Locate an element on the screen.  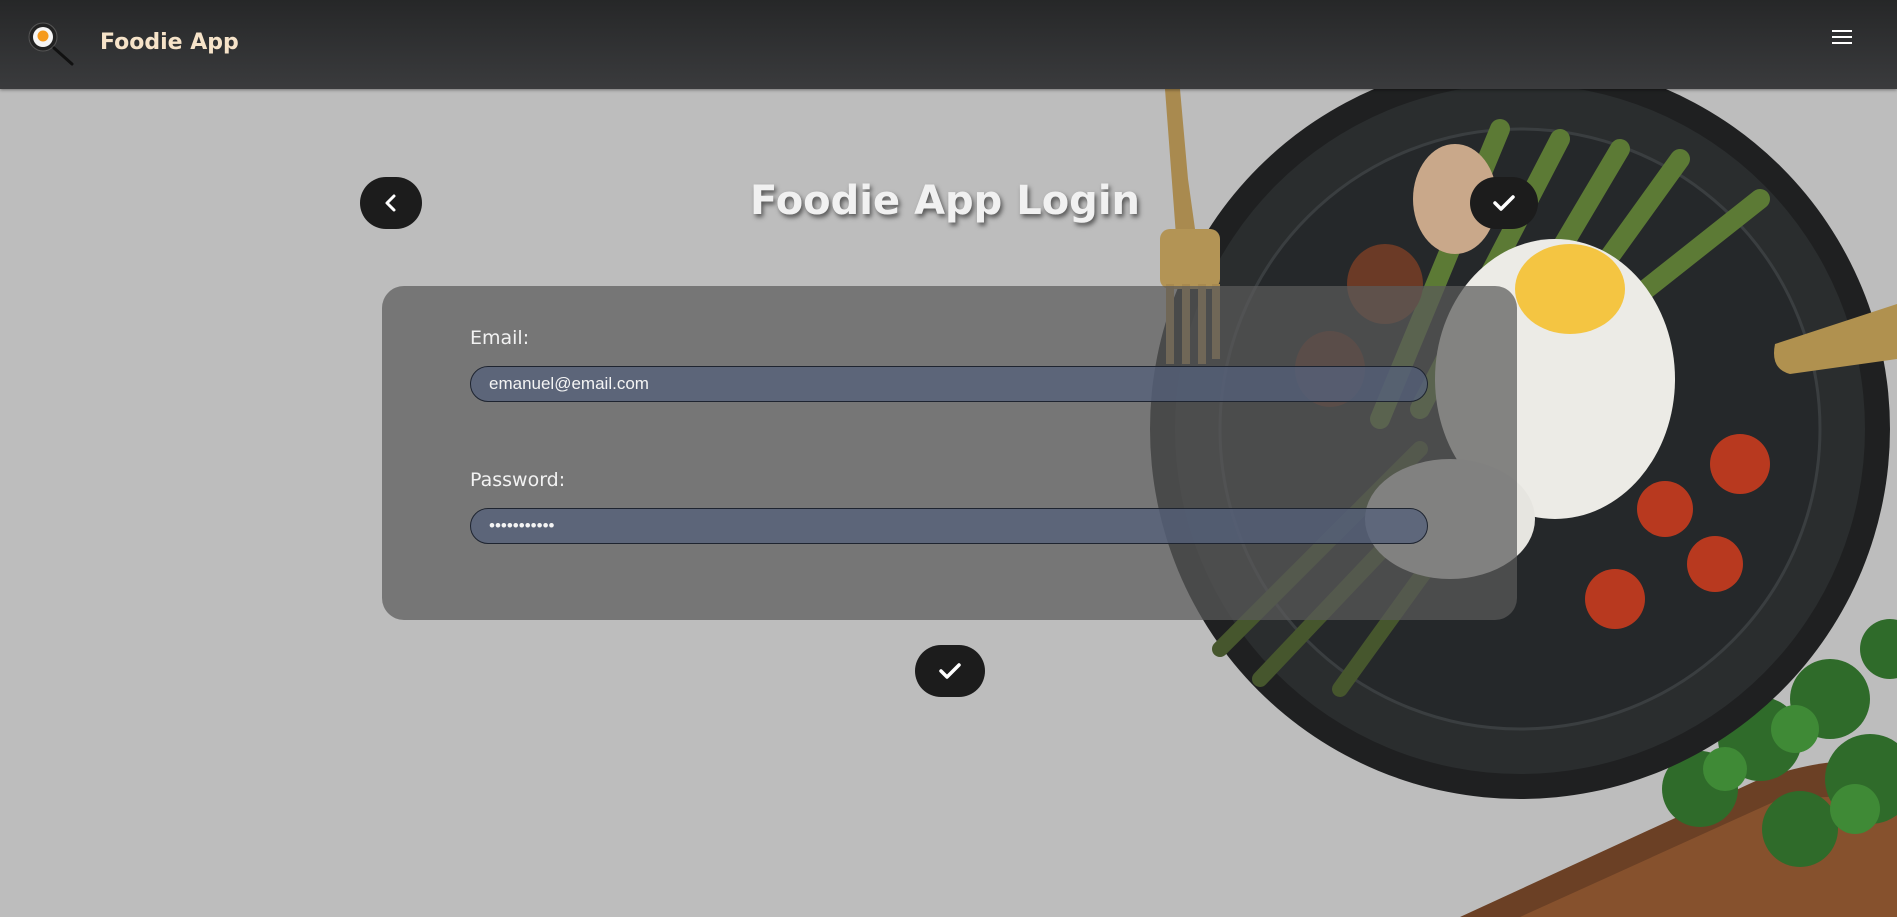
back-button is located at coordinates (391, 203).